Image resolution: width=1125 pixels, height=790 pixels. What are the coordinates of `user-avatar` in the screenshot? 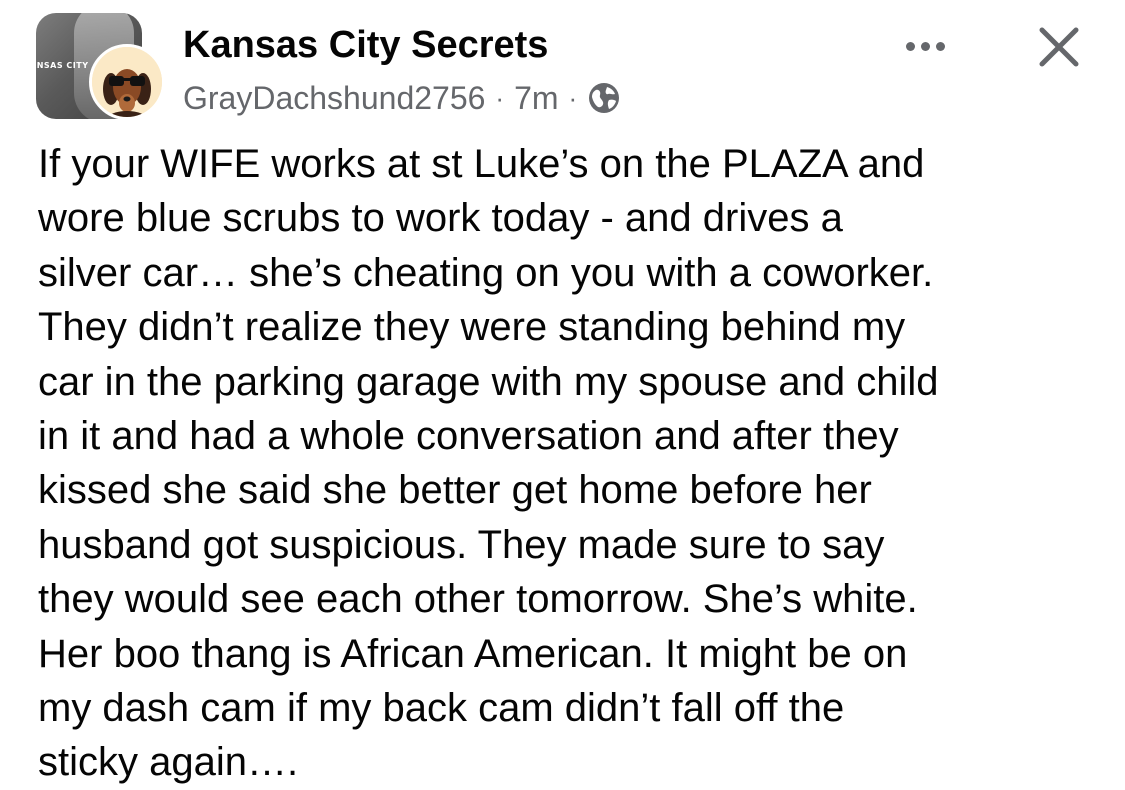 It's located at (127, 82).